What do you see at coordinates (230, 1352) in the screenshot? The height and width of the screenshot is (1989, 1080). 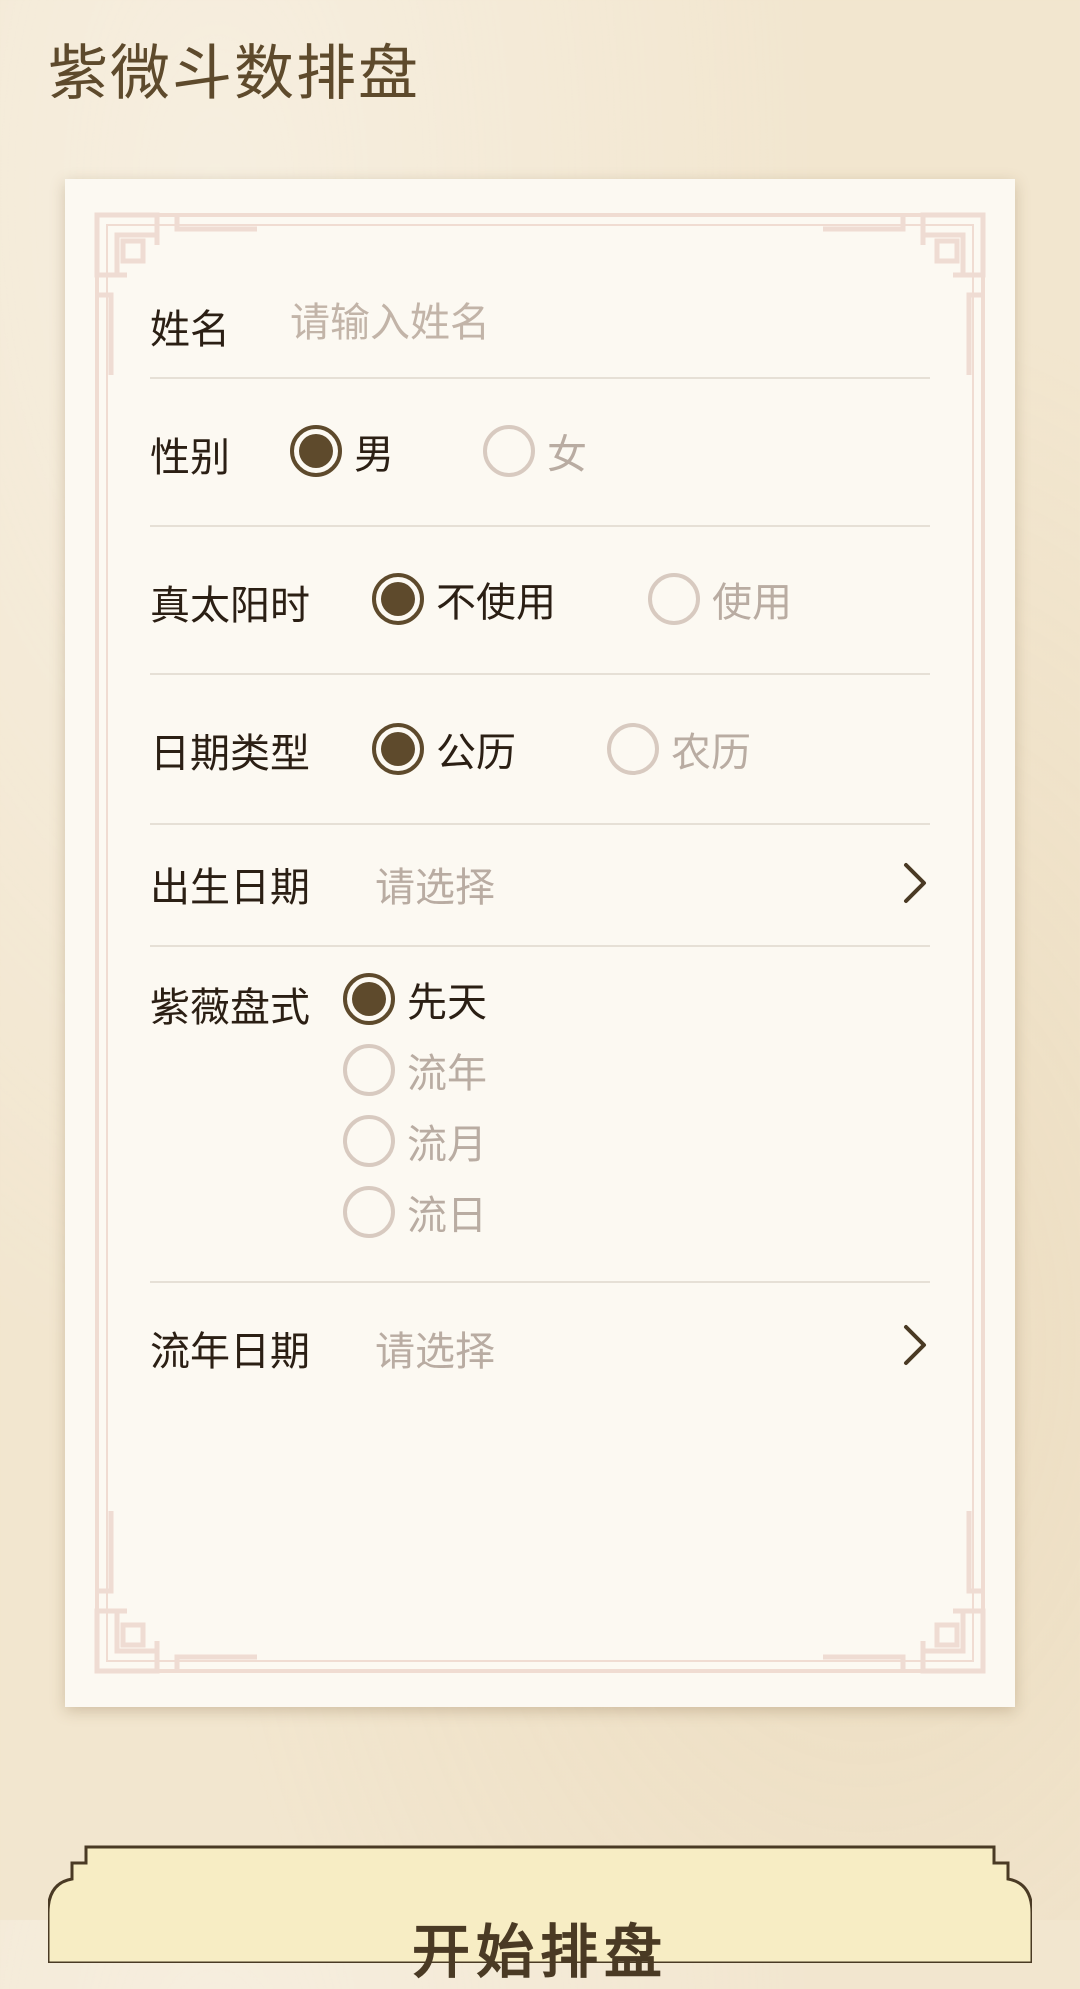 I see `annual-date-label: 流年日期` at bounding box center [230, 1352].